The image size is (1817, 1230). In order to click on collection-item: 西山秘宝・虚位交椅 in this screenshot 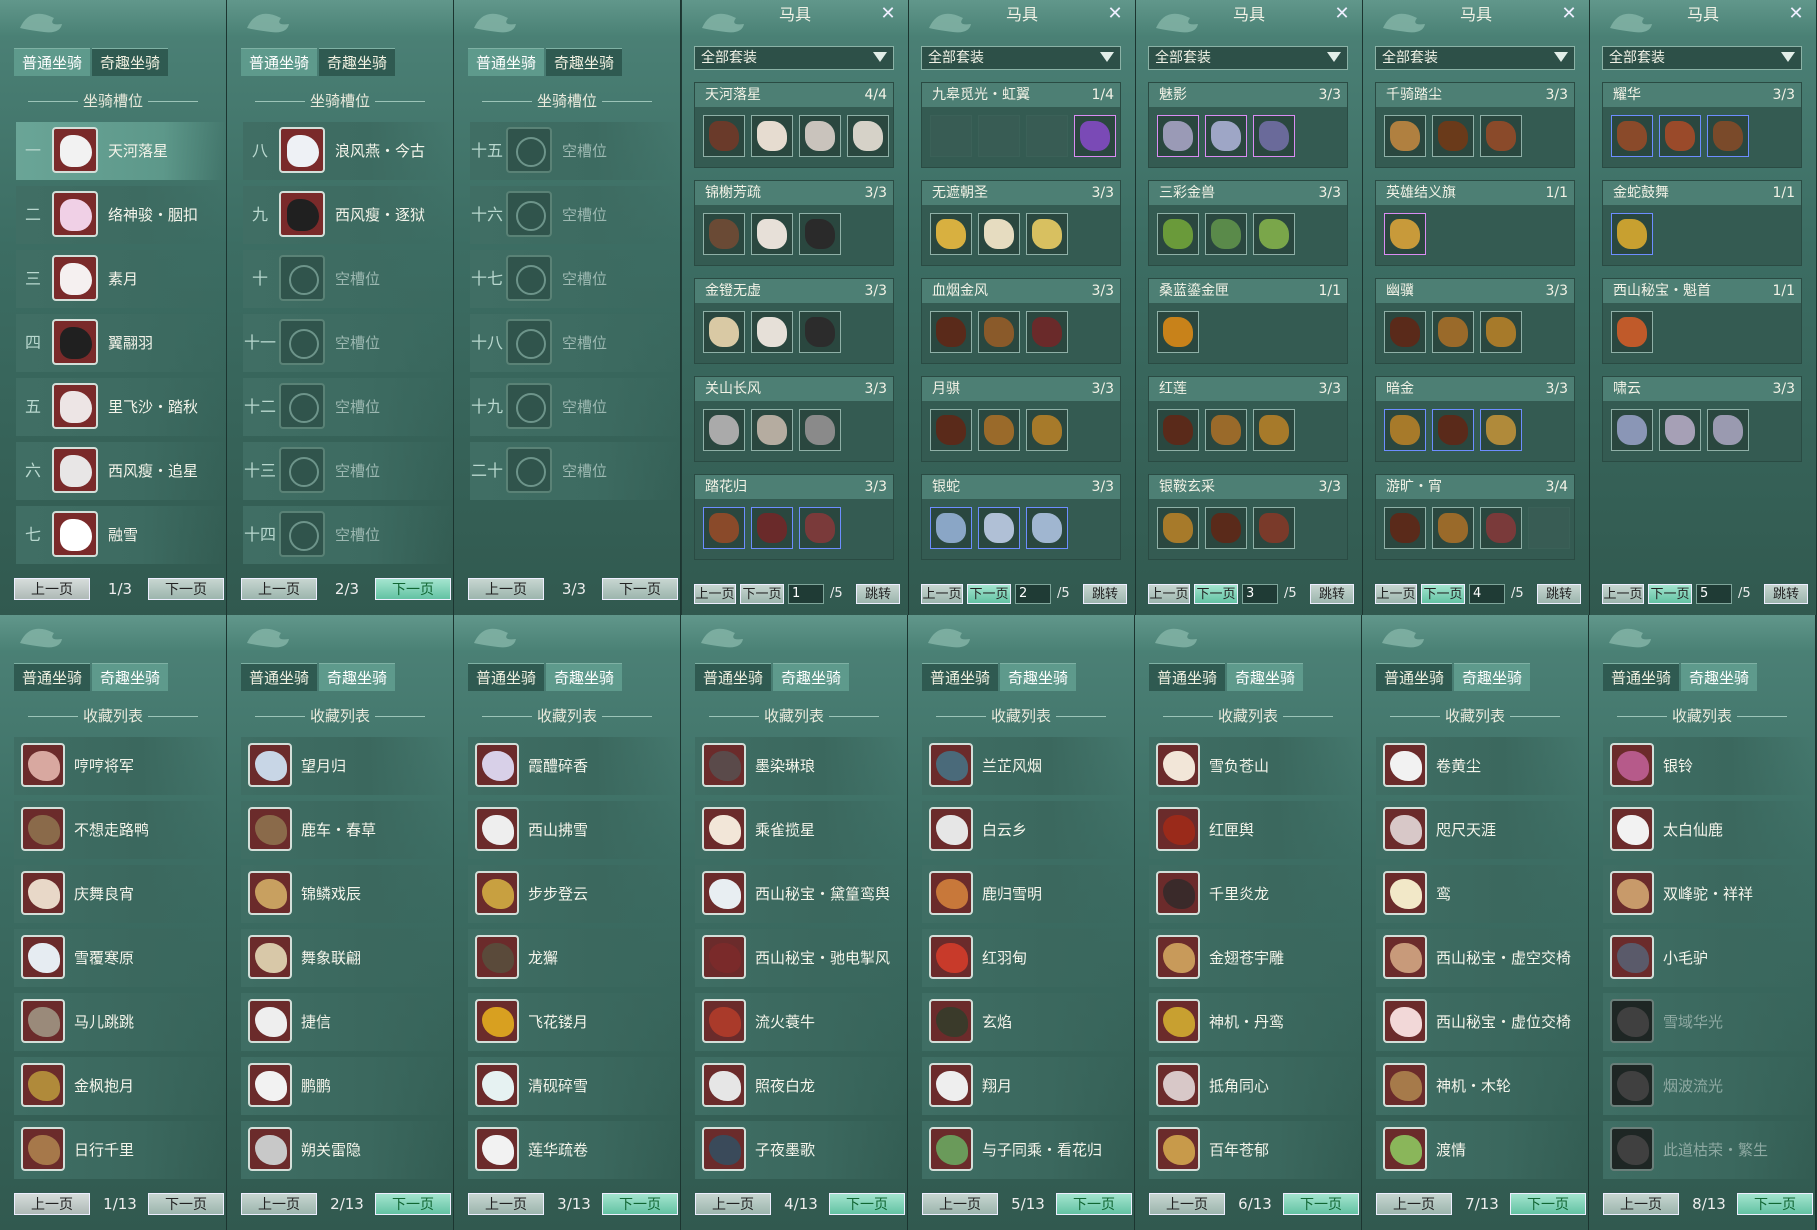, I will do `click(1482, 1022)`.